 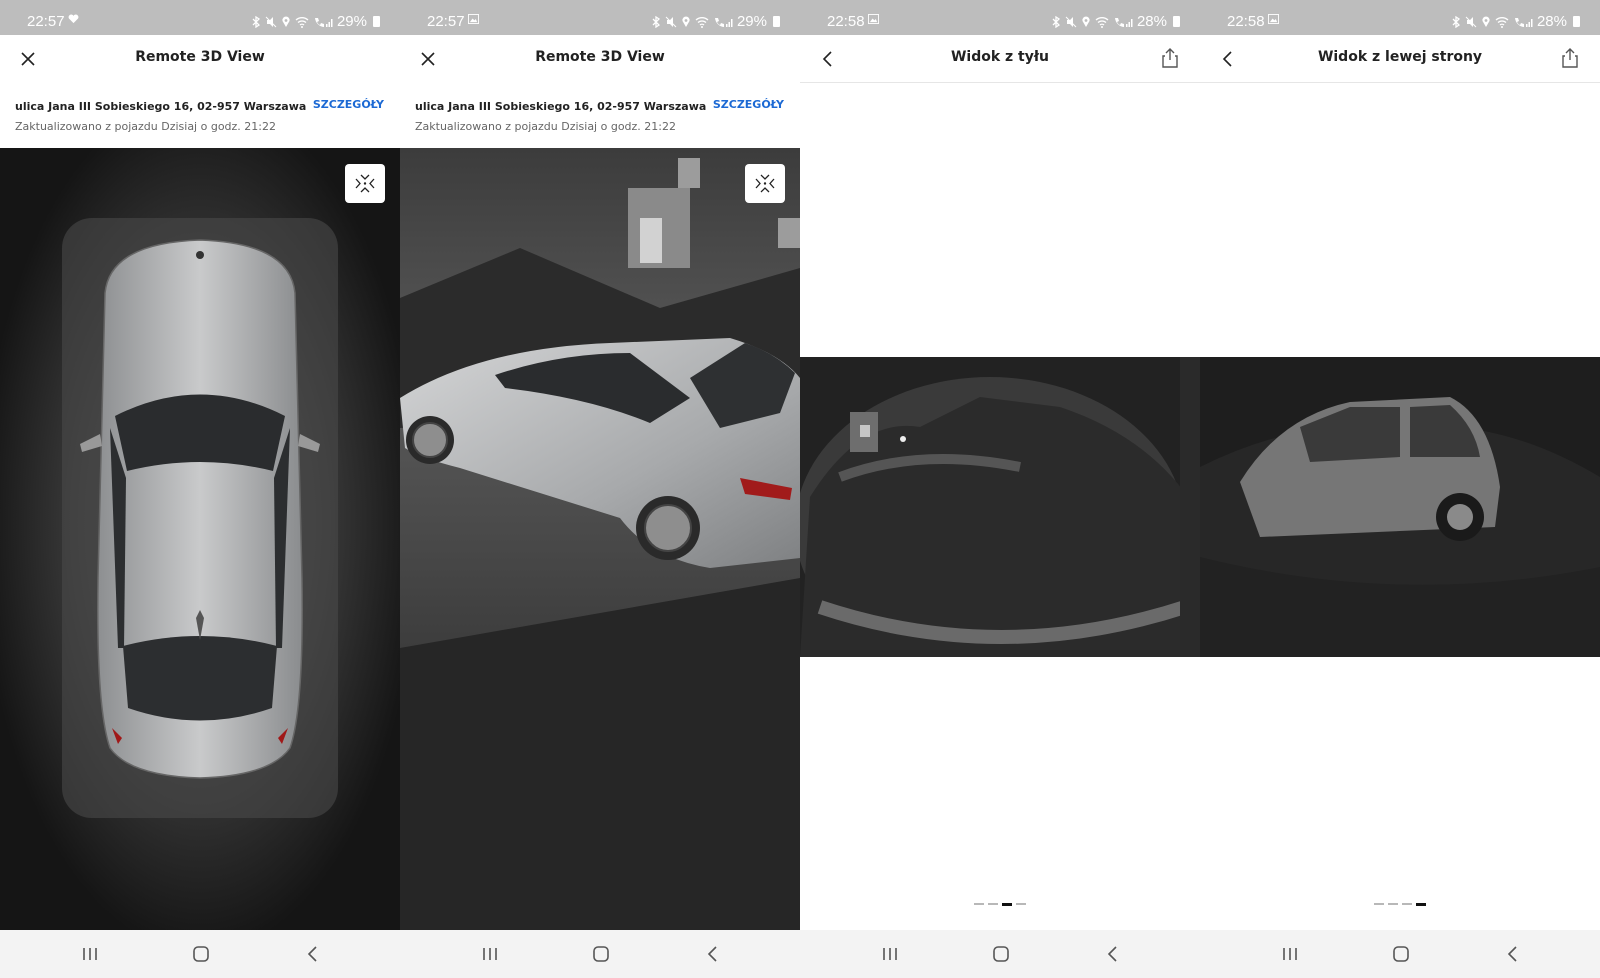 What do you see at coordinates (1246, 21) in the screenshot?
I see `status-time: 22:58` at bounding box center [1246, 21].